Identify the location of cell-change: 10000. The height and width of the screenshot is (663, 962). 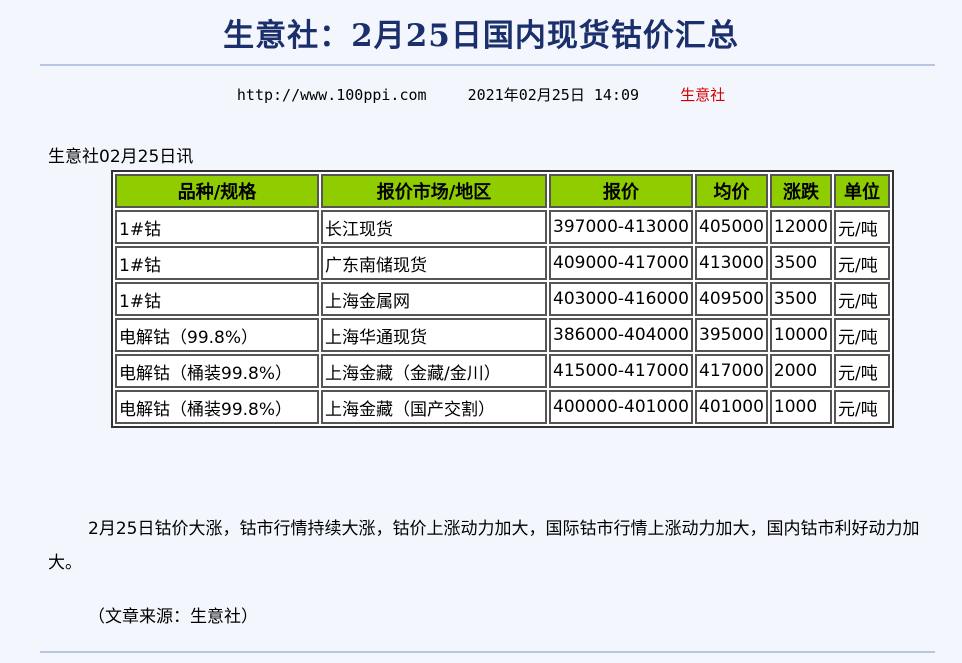
(800, 335).